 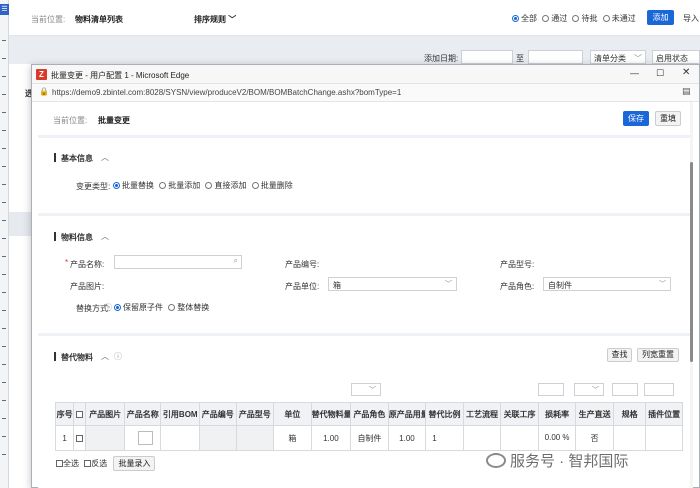 I want to click on direct-cell: 否, so click(x=594, y=438).